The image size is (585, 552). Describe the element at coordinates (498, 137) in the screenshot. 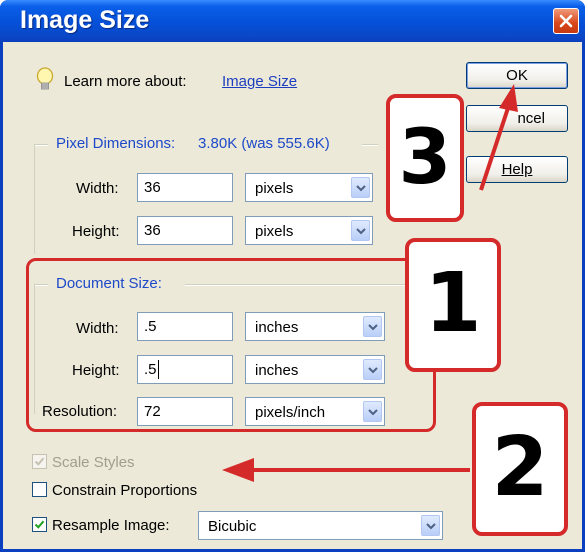

I see `arrow-to-ok-button` at that location.